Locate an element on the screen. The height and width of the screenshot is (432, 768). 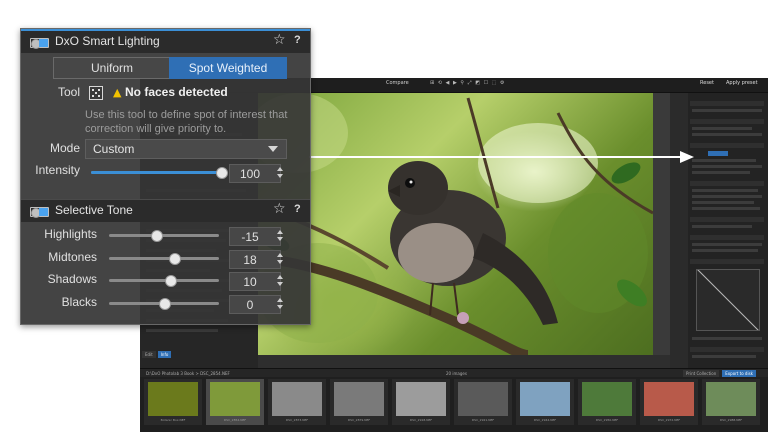
filmstrip-thumbnail: DSC_2988.NEF is located at coordinates (731, 402).